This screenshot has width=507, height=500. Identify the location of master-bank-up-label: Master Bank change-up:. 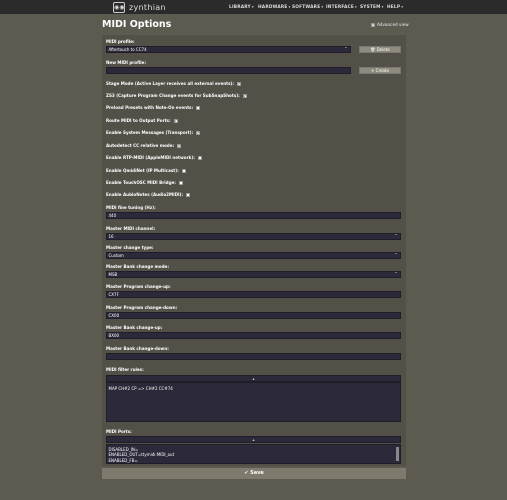
(134, 327).